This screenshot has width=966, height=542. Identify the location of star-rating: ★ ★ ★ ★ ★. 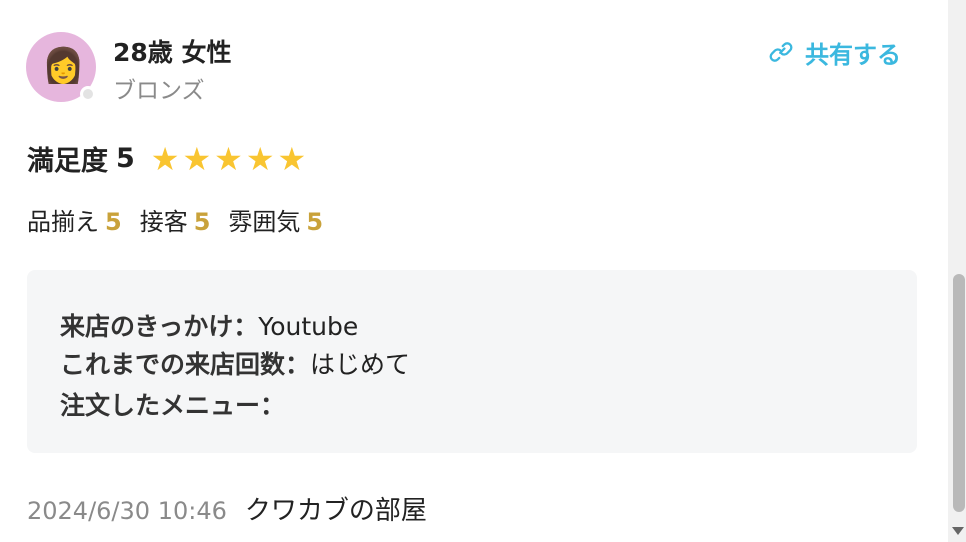
(230, 159).